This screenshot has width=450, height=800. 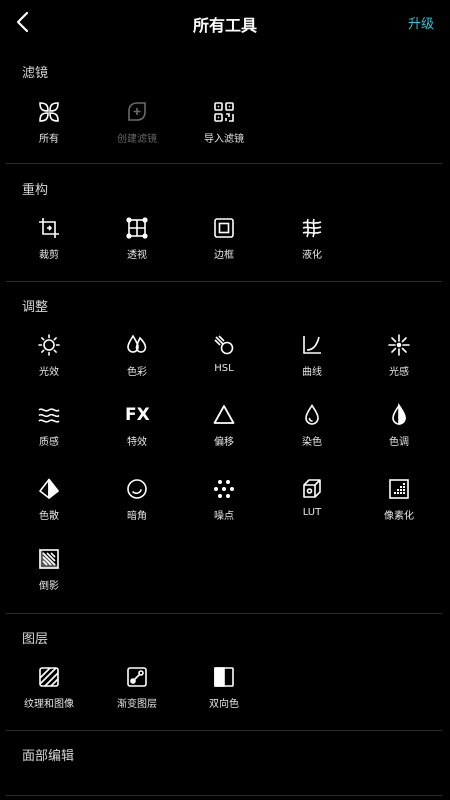 What do you see at coordinates (224, 228) in the screenshot?
I see `frame-icon` at bounding box center [224, 228].